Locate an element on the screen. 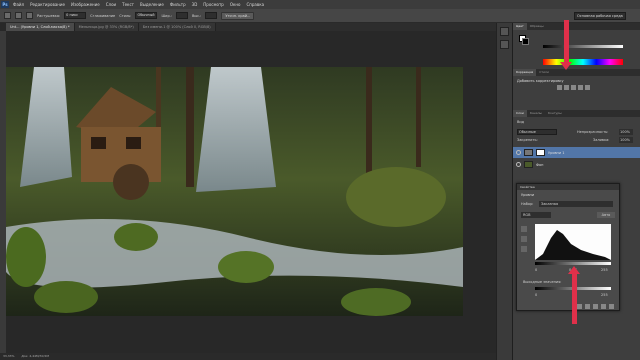 The width and height of the screenshot is (640, 360). eyedropper-black-icon is located at coordinates (524, 229).